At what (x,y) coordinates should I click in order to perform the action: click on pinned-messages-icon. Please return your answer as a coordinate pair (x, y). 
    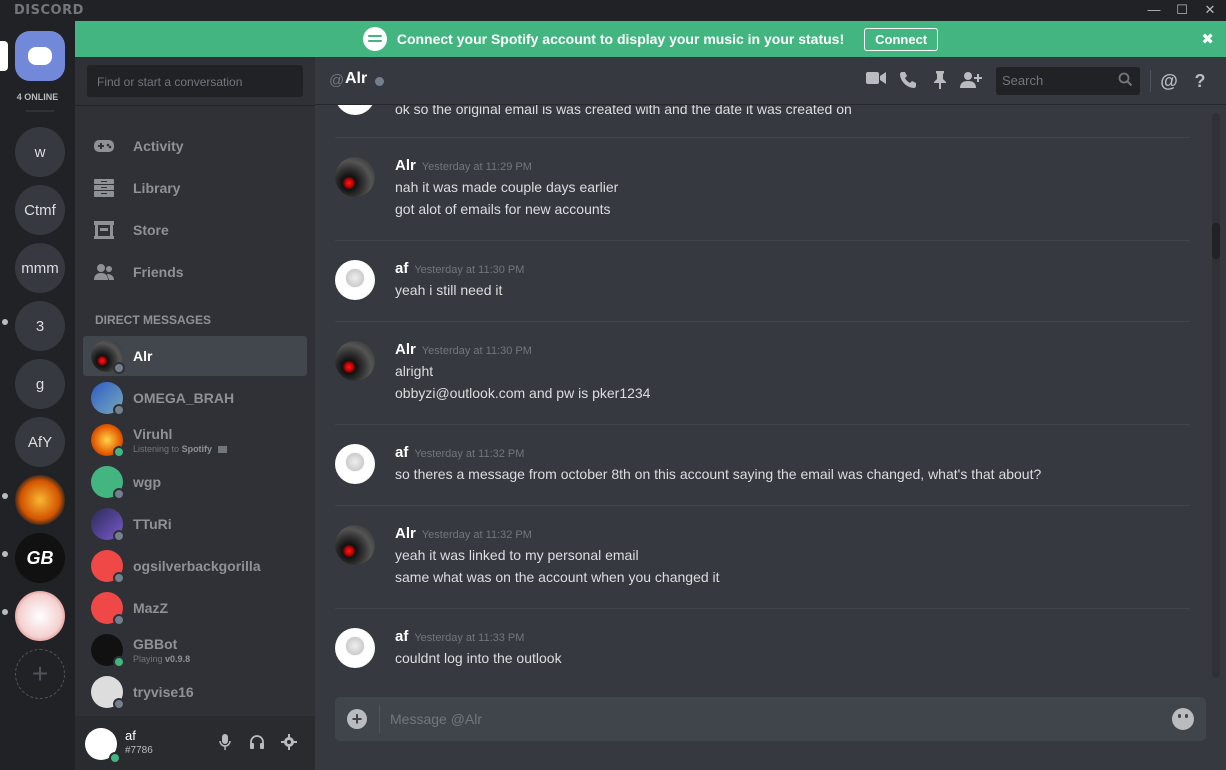
    Looking at the image, I should click on (940, 81).